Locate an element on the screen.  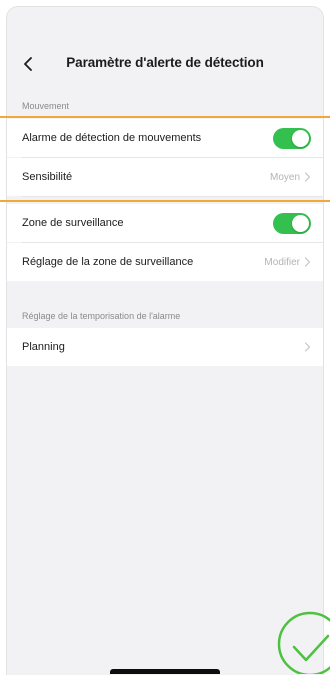
page-title: Paramètre d'alerte de détection is located at coordinates (165, 62).